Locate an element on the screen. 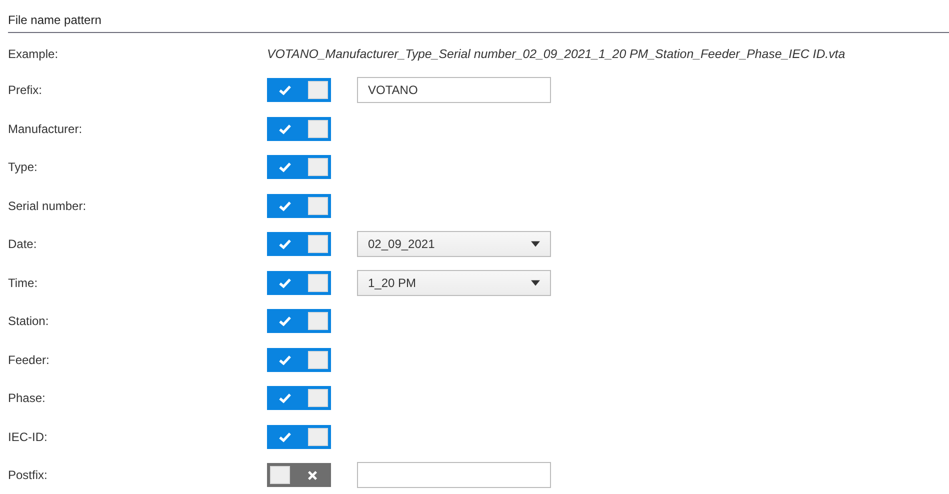 The image size is (949, 494). field-label: Date: is located at coordinates (23, 244).